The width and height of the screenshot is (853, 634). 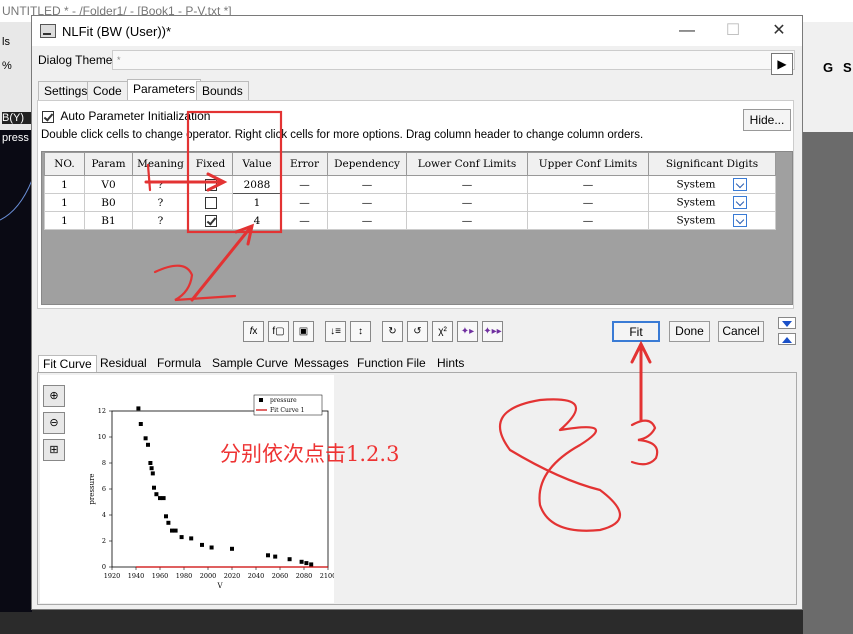 I want to click on y-axis-label: pressure, so click(x=92, y=488).